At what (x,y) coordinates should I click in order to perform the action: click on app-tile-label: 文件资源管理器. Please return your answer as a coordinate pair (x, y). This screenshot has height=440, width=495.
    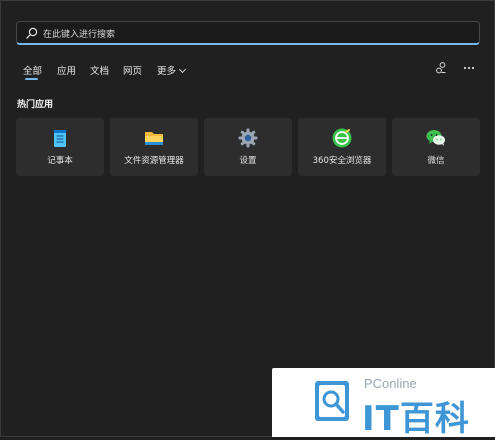
    Looking at the image, I should click on (154, 161).